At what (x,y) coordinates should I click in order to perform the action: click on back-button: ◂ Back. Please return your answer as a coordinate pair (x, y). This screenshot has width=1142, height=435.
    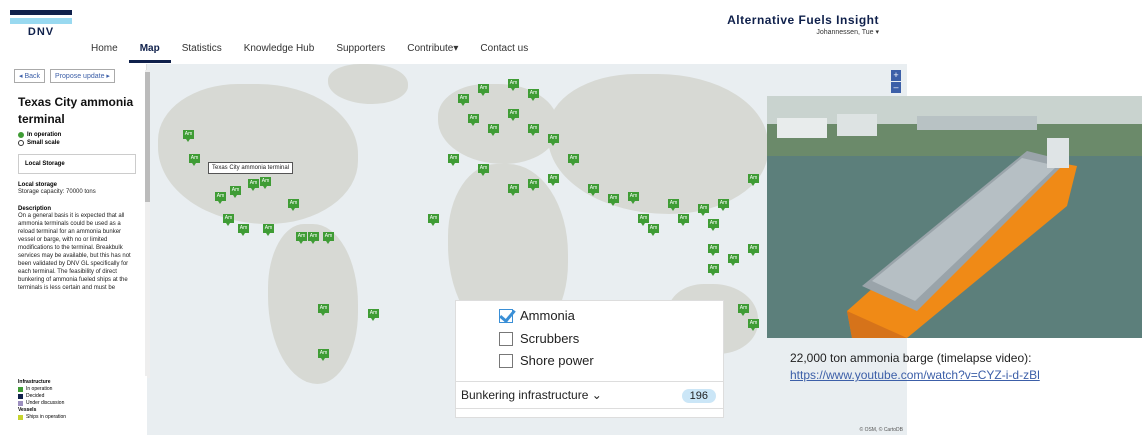
    Looking at the image, I should click on (30, 76).